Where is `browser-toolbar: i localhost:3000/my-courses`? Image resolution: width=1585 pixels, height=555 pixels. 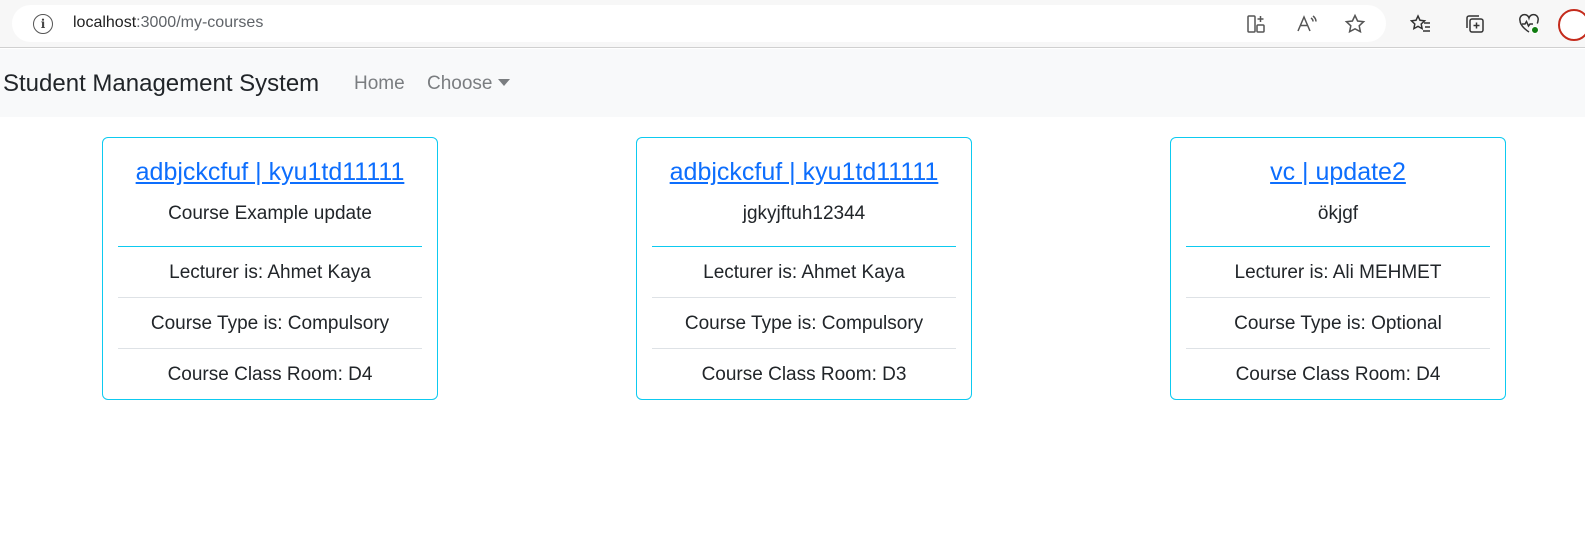 browser-toolbar: i localhost:3000/my-courses is located at coordinates (792, 24).